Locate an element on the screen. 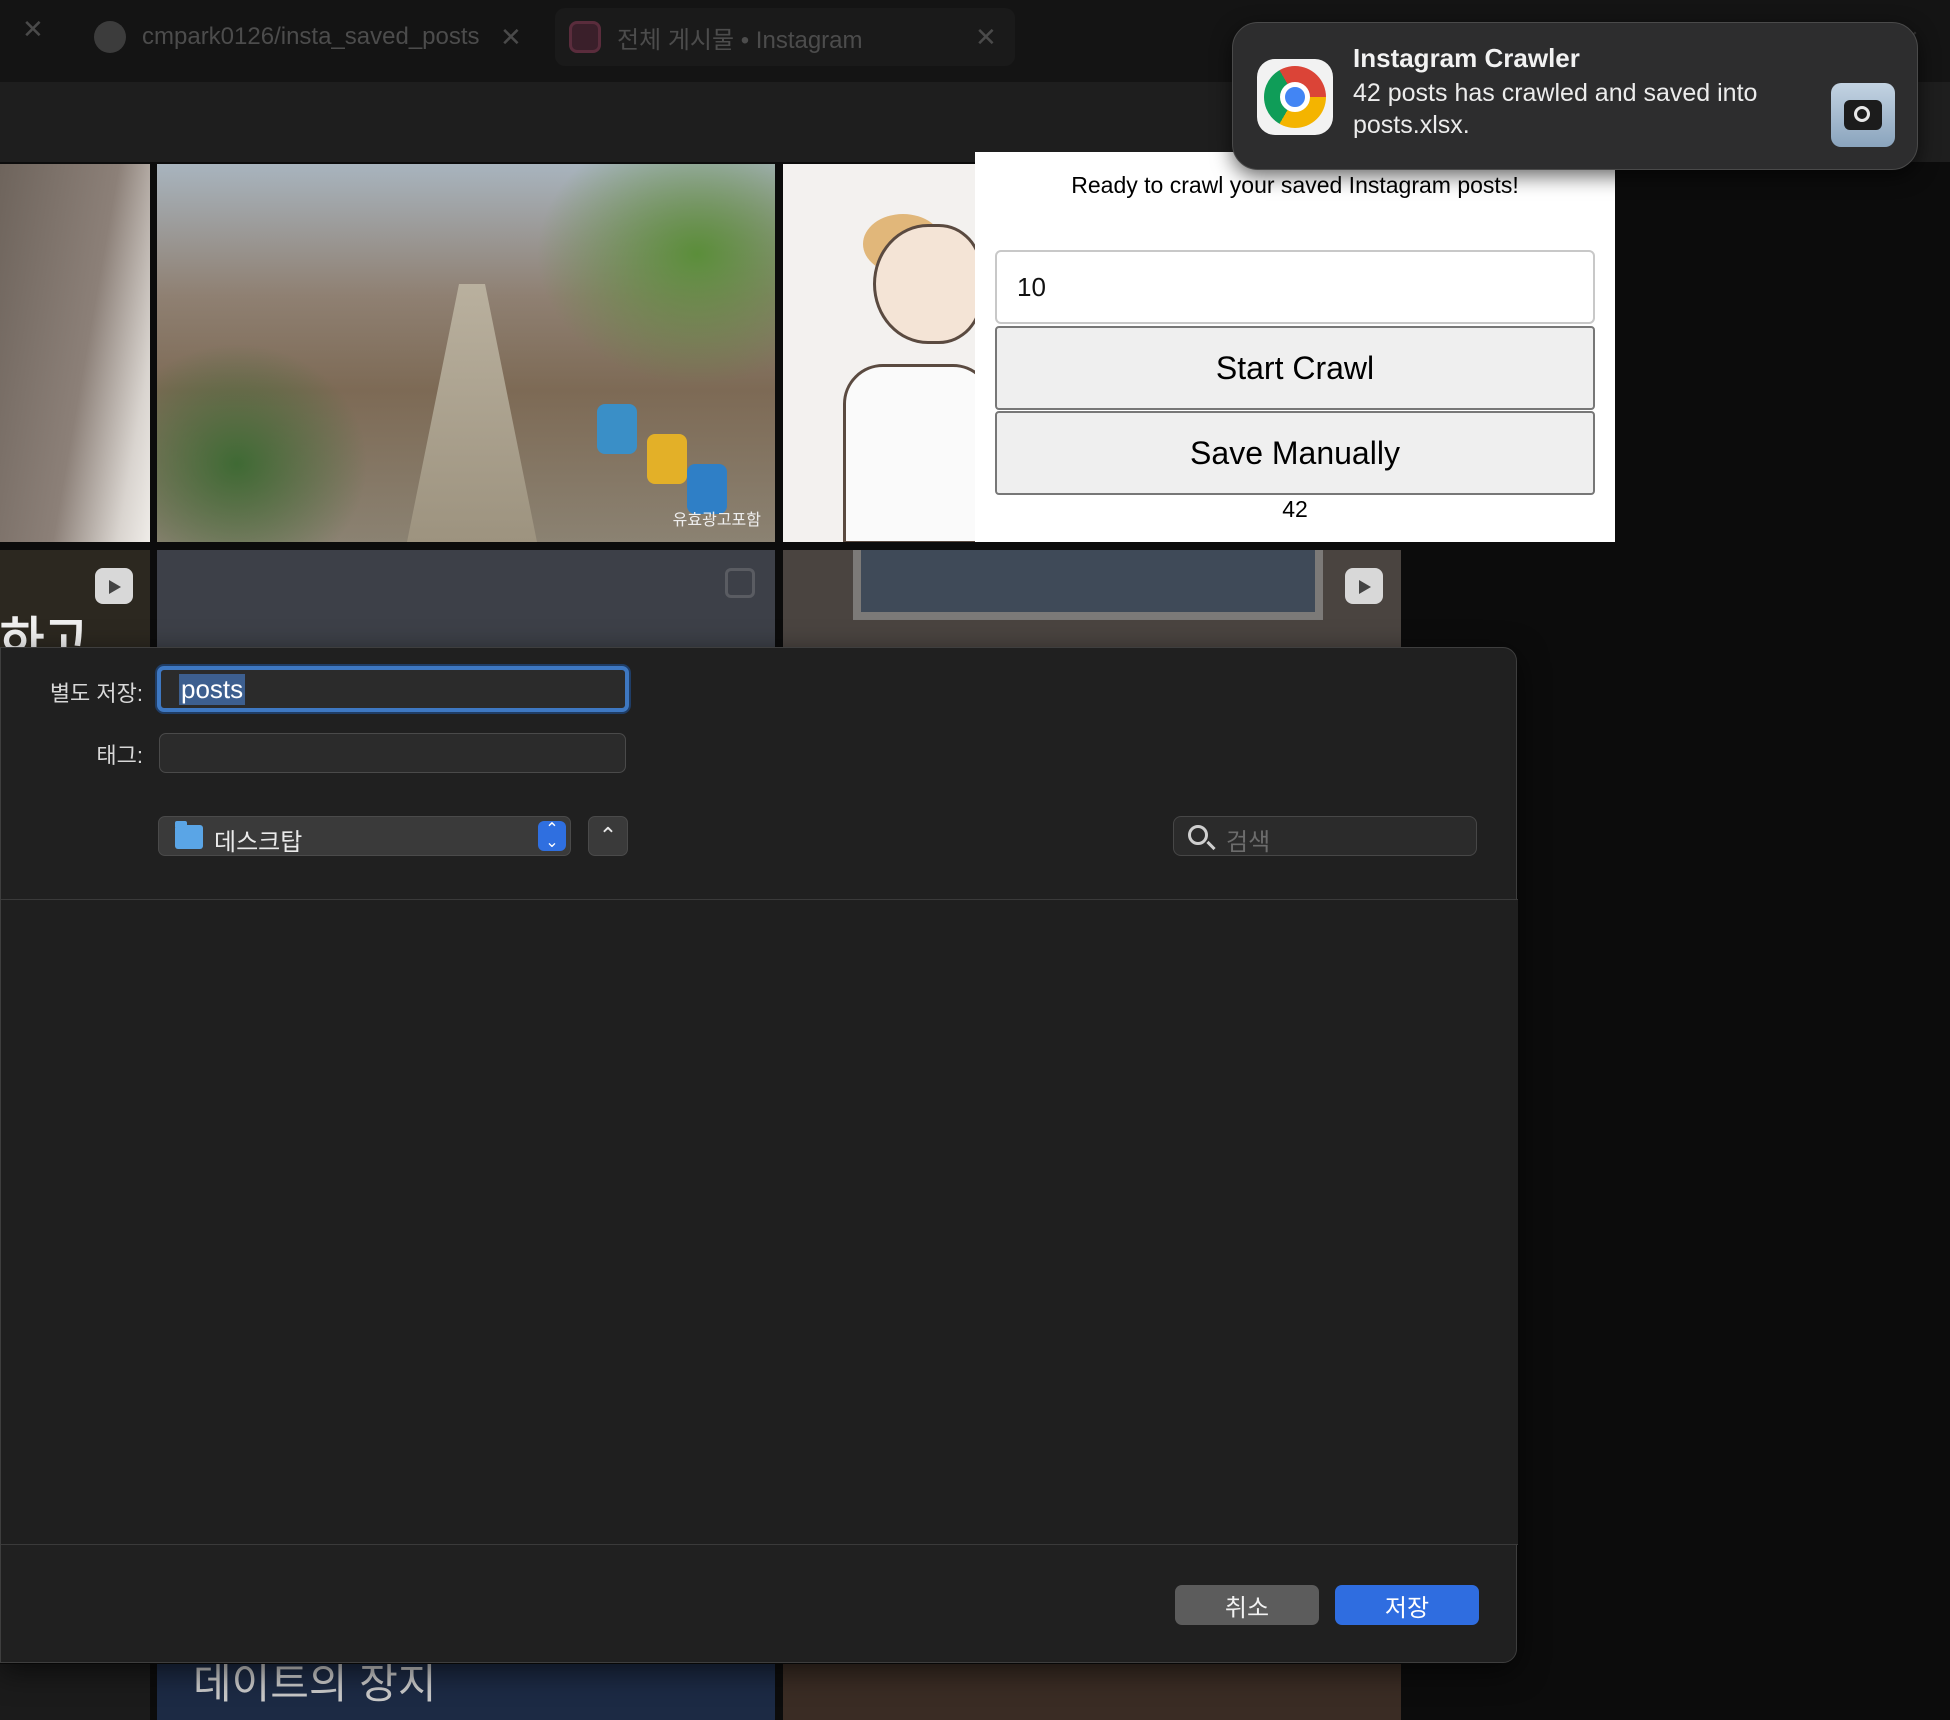 This screenshot has width=1950, height=1720. window-frame is located at coordinates (1088, 585).